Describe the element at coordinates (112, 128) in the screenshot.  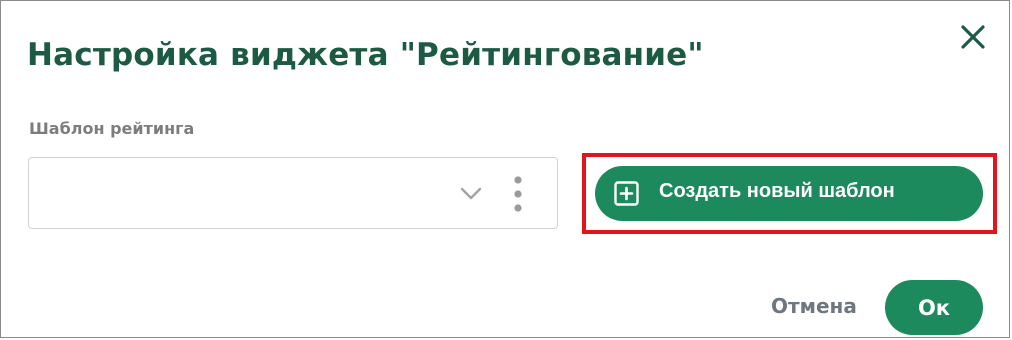
I see `template-field-label: Шаблон рейтинга` at that location.